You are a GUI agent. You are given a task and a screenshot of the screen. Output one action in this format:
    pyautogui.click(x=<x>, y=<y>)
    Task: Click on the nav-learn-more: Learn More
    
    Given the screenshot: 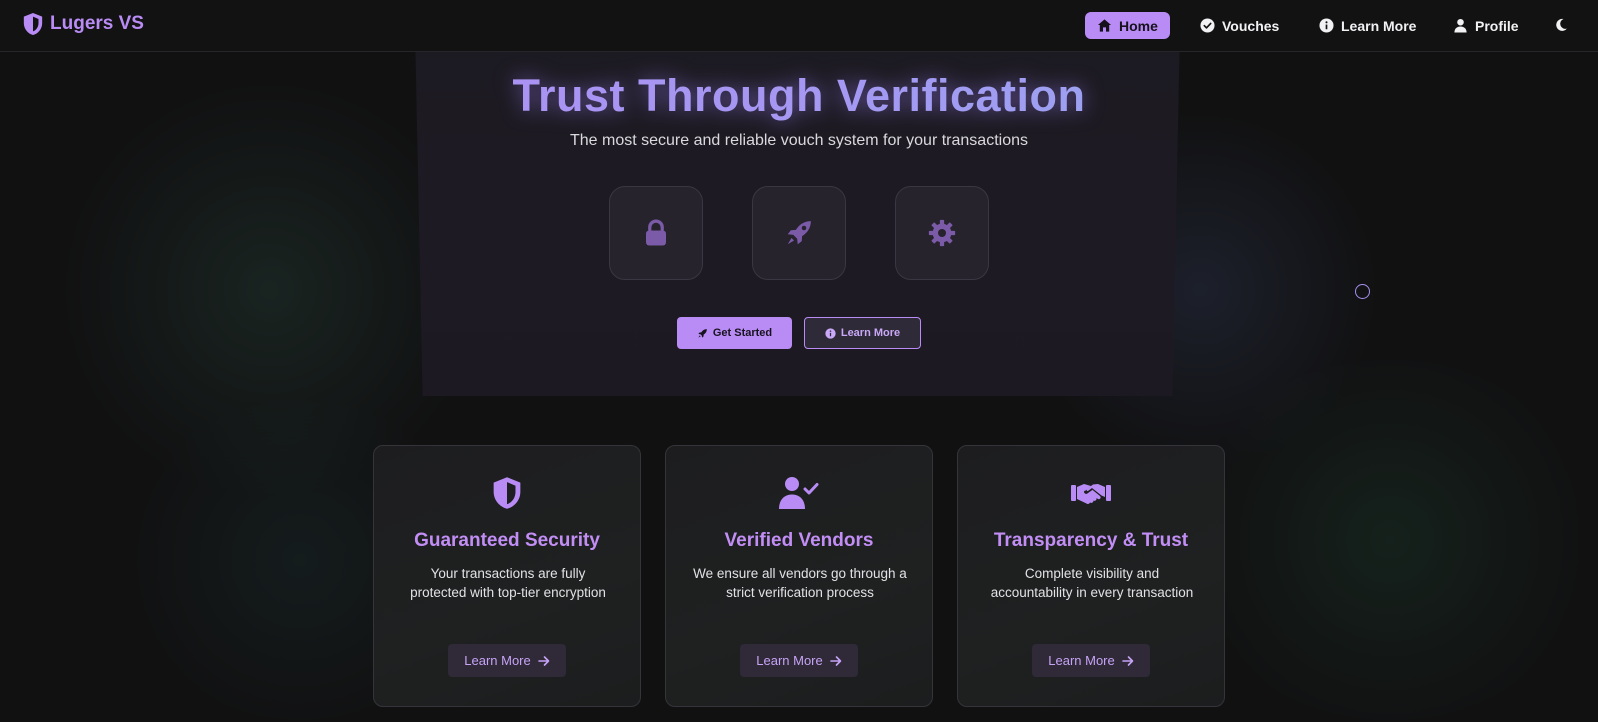 What is the action you would take?
    pyautogui.click(x=1367, y=25)
    